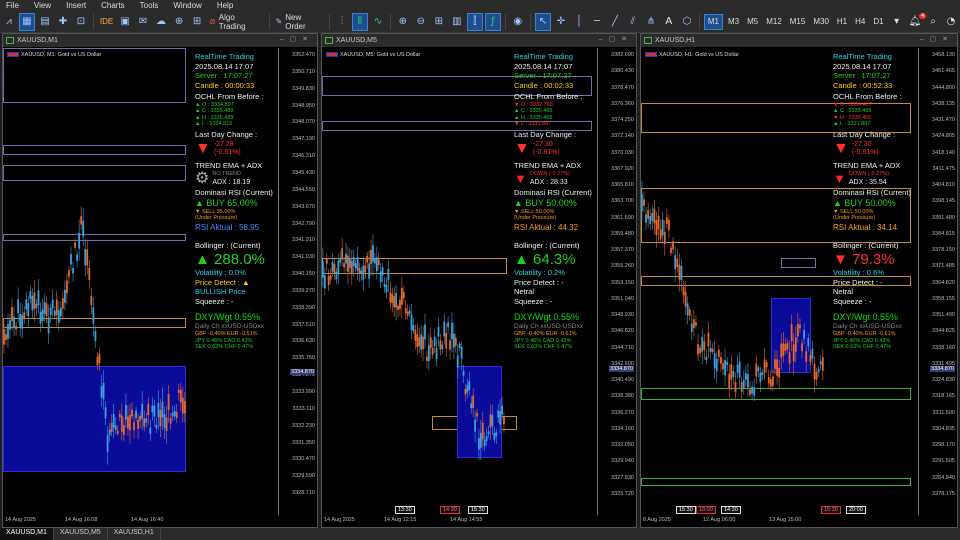 The image size is (960, 540). Describe the element at coordinates (151, 5) in the screenshot. I see `menu-tools: Tools` at that location.